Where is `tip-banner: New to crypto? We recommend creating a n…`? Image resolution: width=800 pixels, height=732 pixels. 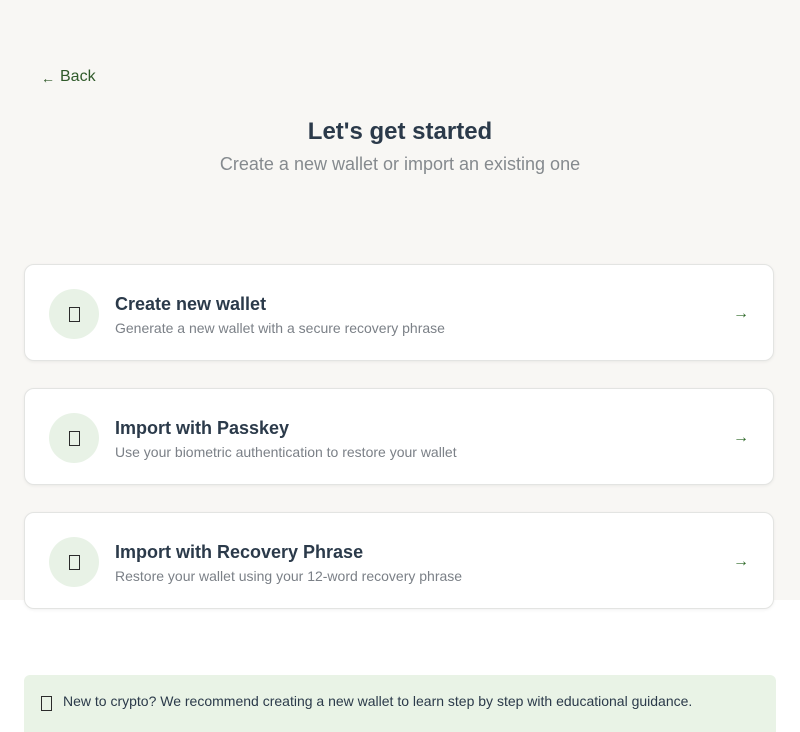
tip-banner: New to crypto? We recommend creating a n… is located at coordinates (400, 703).